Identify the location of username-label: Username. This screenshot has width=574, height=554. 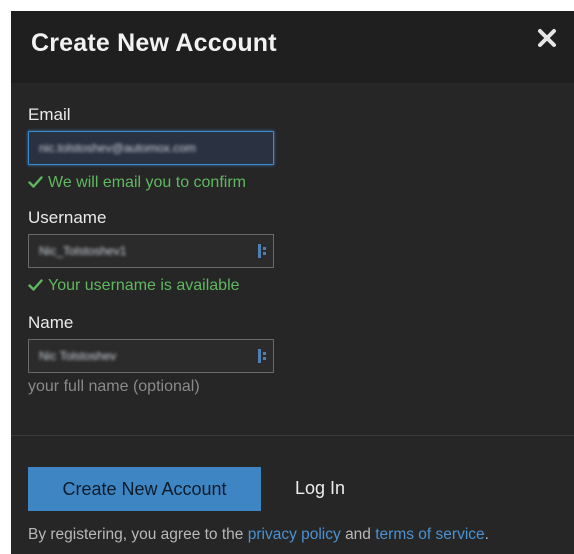
(67, 217).